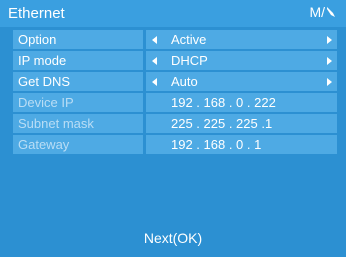  I want to click on ip-mode-value: DHCP, so click(189, 60).